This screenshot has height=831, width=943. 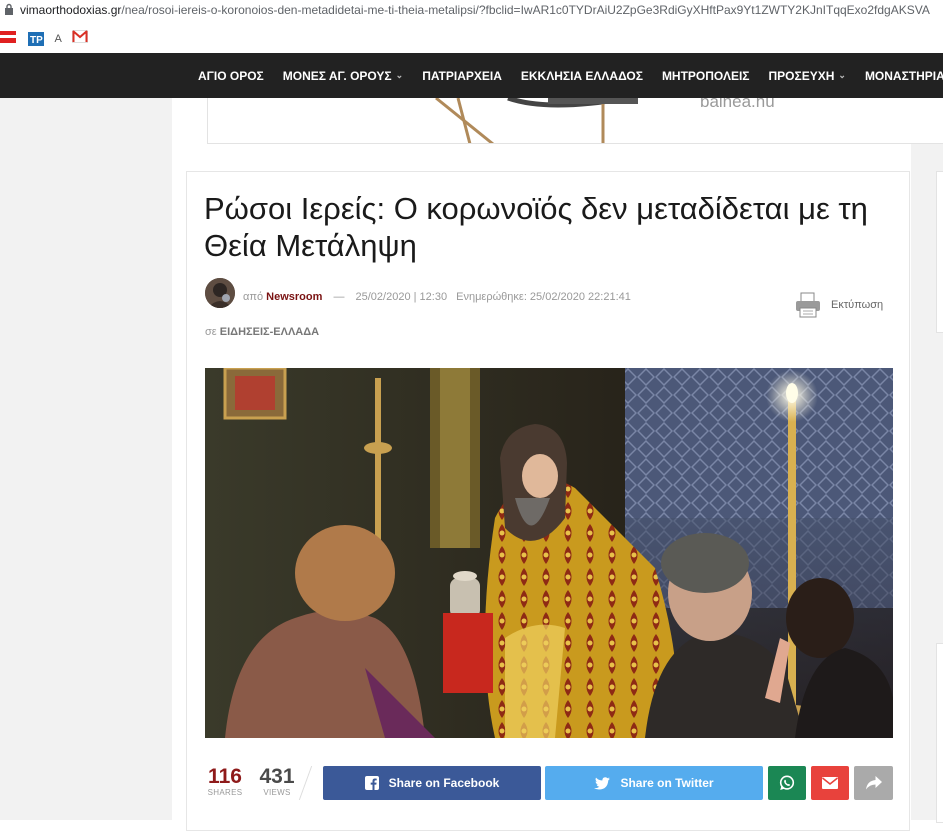 What do you see at coordinates (801, 75) in the screenshot?
I see `nav-item-label: ΠΡΟΣΕΥΧΗ` at bounding box center [801, 75].